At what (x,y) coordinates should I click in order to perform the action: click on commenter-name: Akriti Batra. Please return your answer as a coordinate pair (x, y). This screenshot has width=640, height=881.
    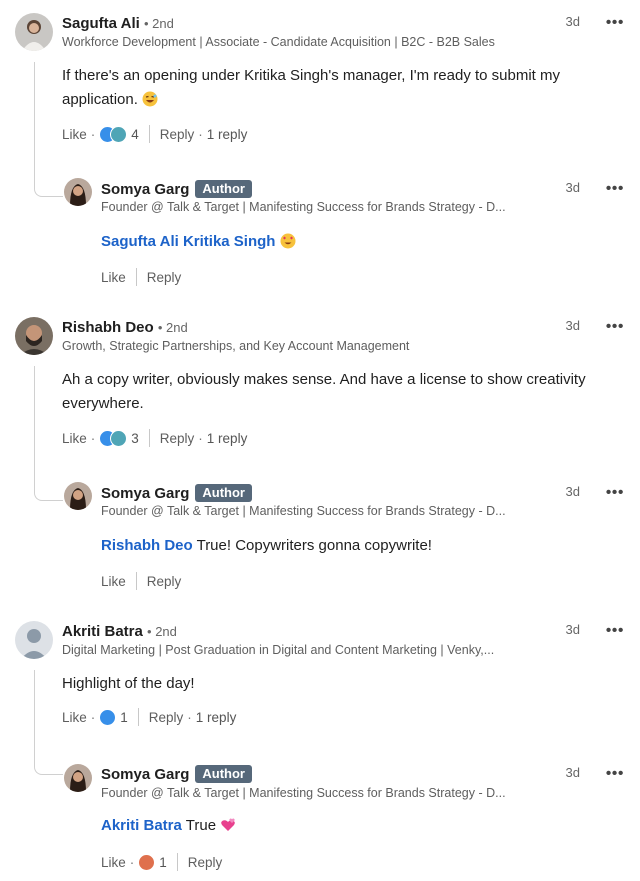
    Looking at the image, I should click on (102, 631).